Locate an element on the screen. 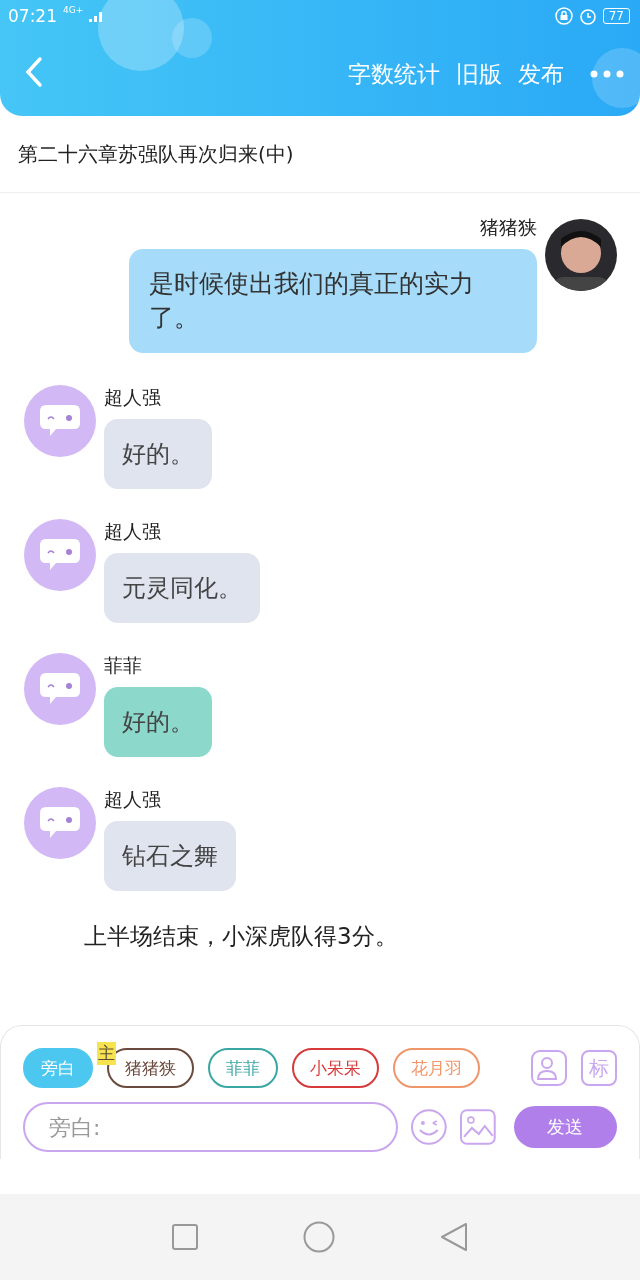 This screenshot has height=1280, width=640. sender-name: 猪猪狭 is located at coordinates (508, 227).